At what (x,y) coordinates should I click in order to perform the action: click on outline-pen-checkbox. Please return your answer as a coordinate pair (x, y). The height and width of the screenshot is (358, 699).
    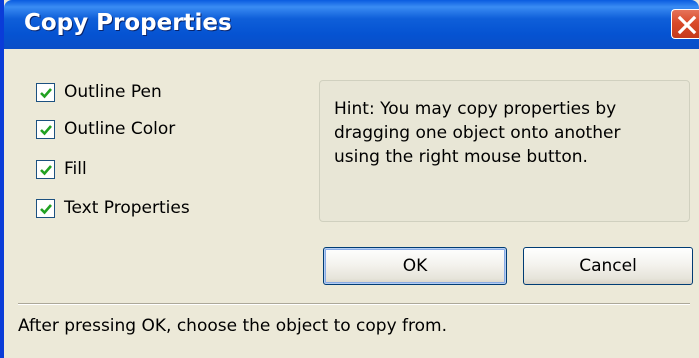
    Looking at the image, I should click on (45, 92).